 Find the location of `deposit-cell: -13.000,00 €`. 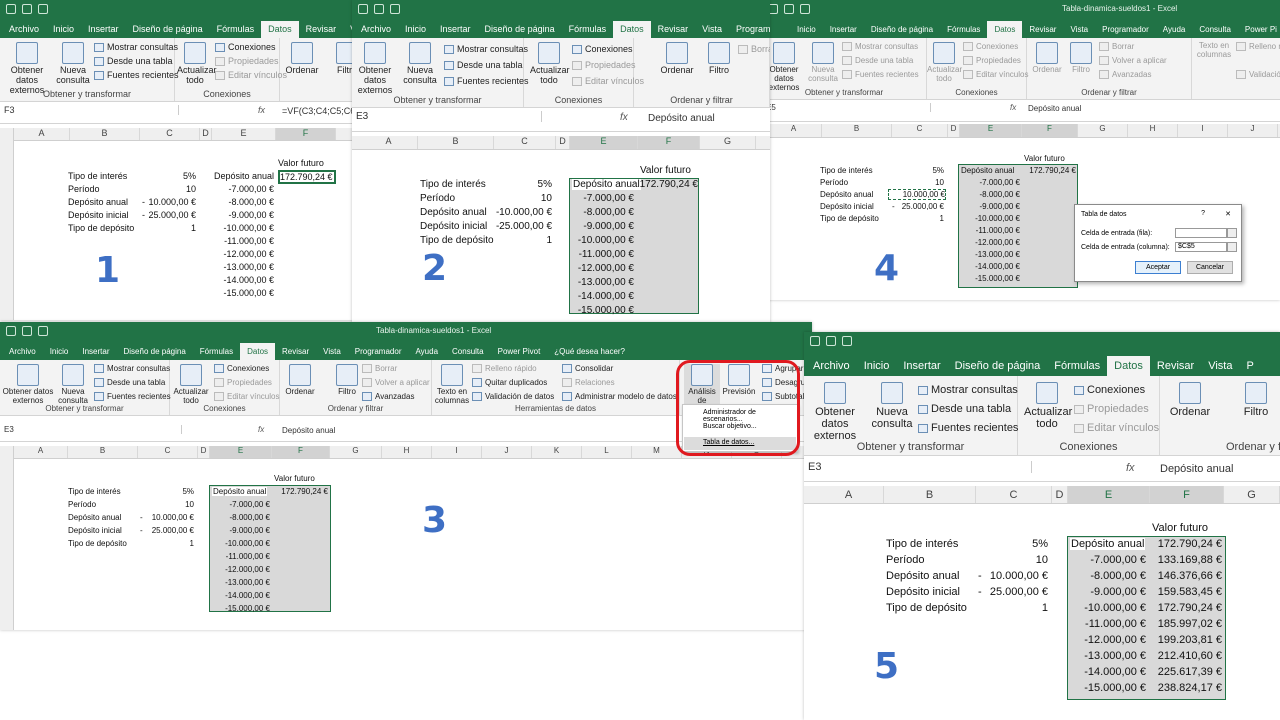

deposit-cell: -13.000,00 € is located at coordinates (1107, 656).